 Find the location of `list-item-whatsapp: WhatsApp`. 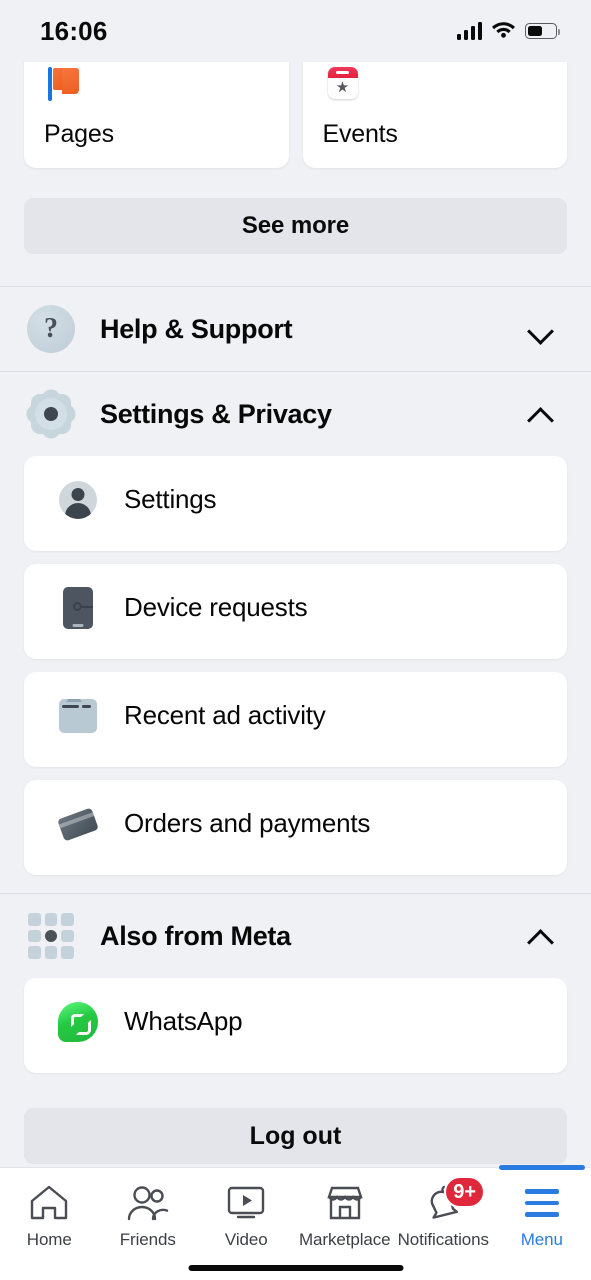

list-item-whatsapp: WhatsApp is located at coordinates (295, 1025).